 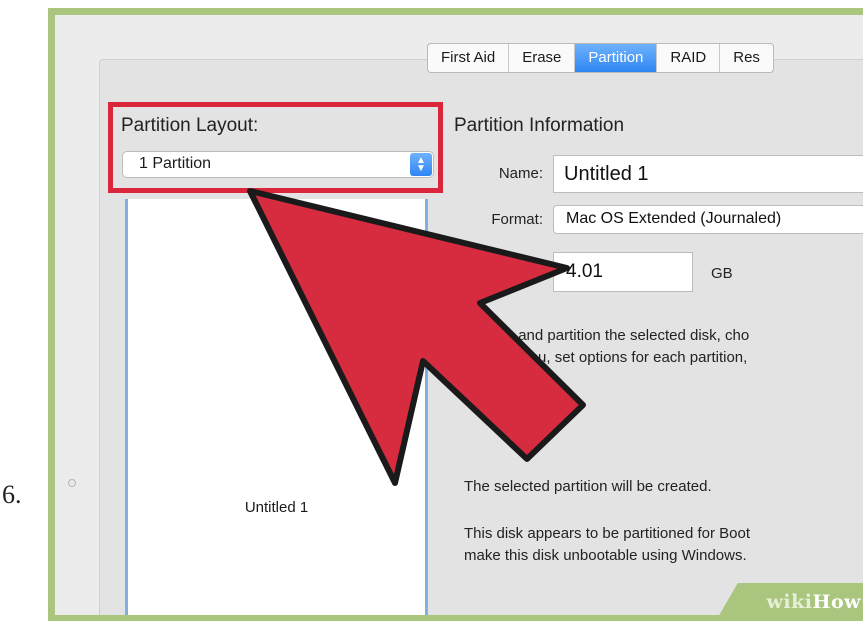 What do you see at coordinates (789, 602) in the screenshot?
I see `wikihow-wiki: wiki` at bounding box center [789, 602].